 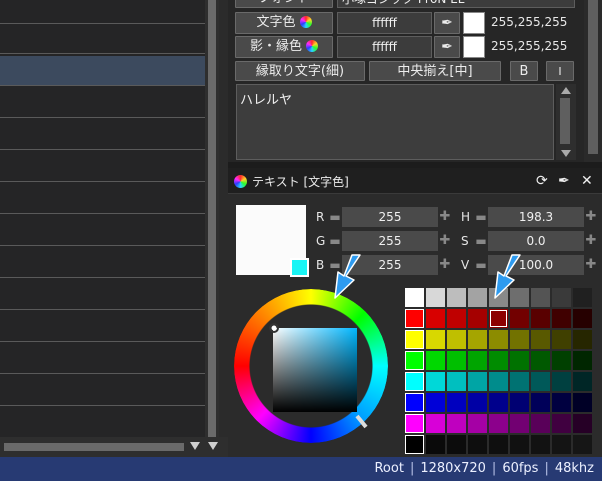 What do you see at coordinates (481, 265) in the screenshot?
I see `decrement-v-button: ▬` at bounding box center [481, 265].